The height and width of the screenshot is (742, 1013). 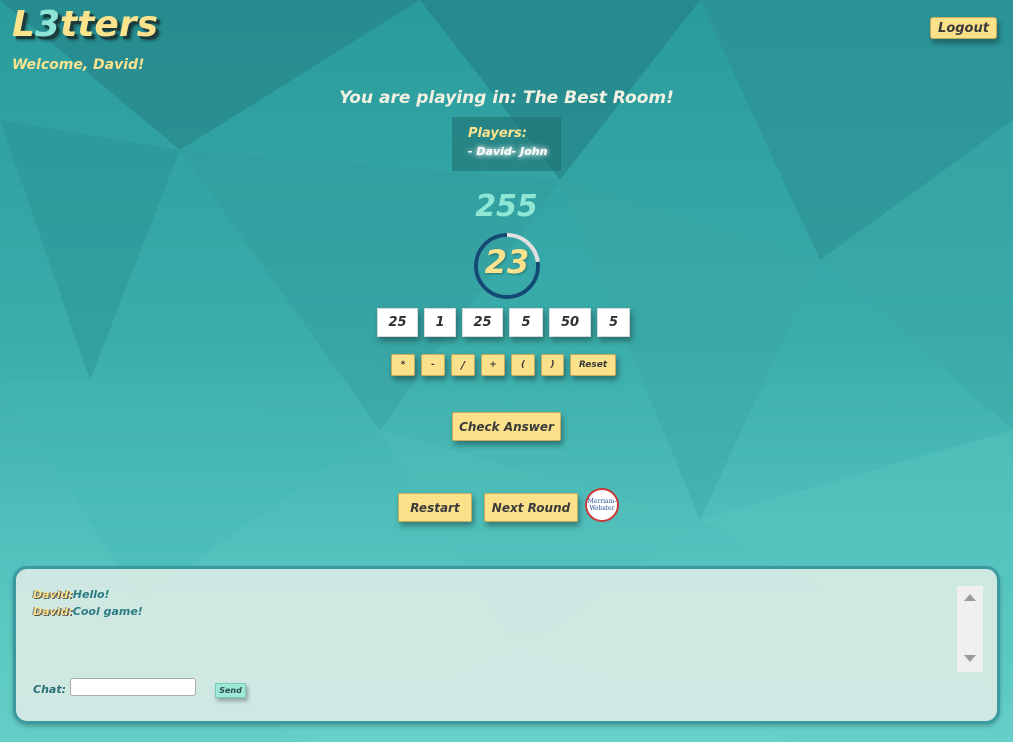 What do you see at coordinates (433, 365) in the screenshot?
I see `subtract-button: -` at bounding box center [433, 365].